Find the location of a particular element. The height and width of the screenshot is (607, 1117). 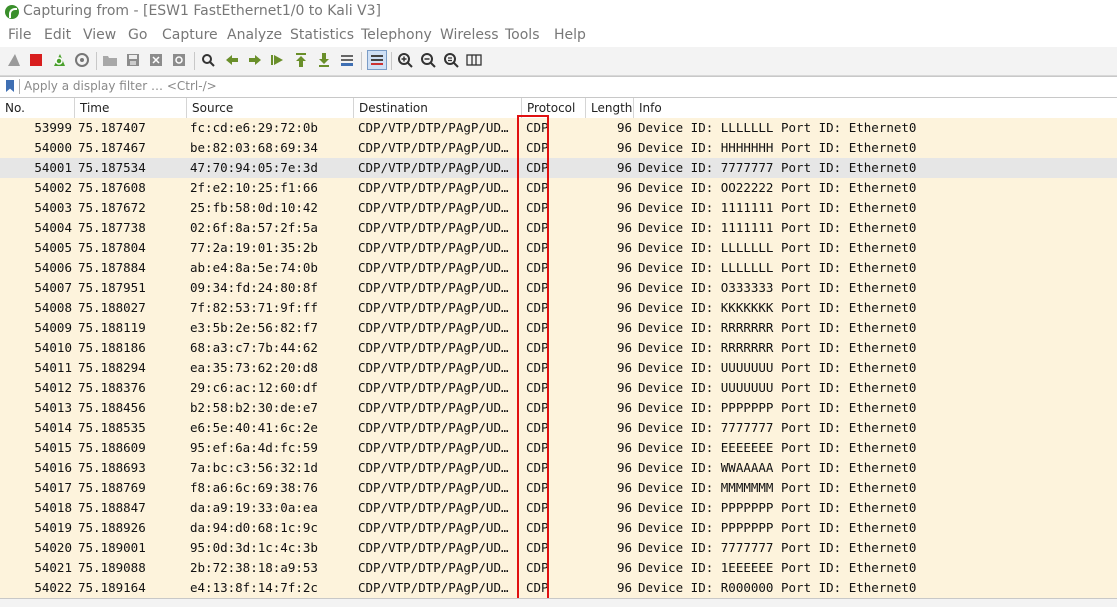

wireshark-logo-icon is located at coordinates (12, 12).